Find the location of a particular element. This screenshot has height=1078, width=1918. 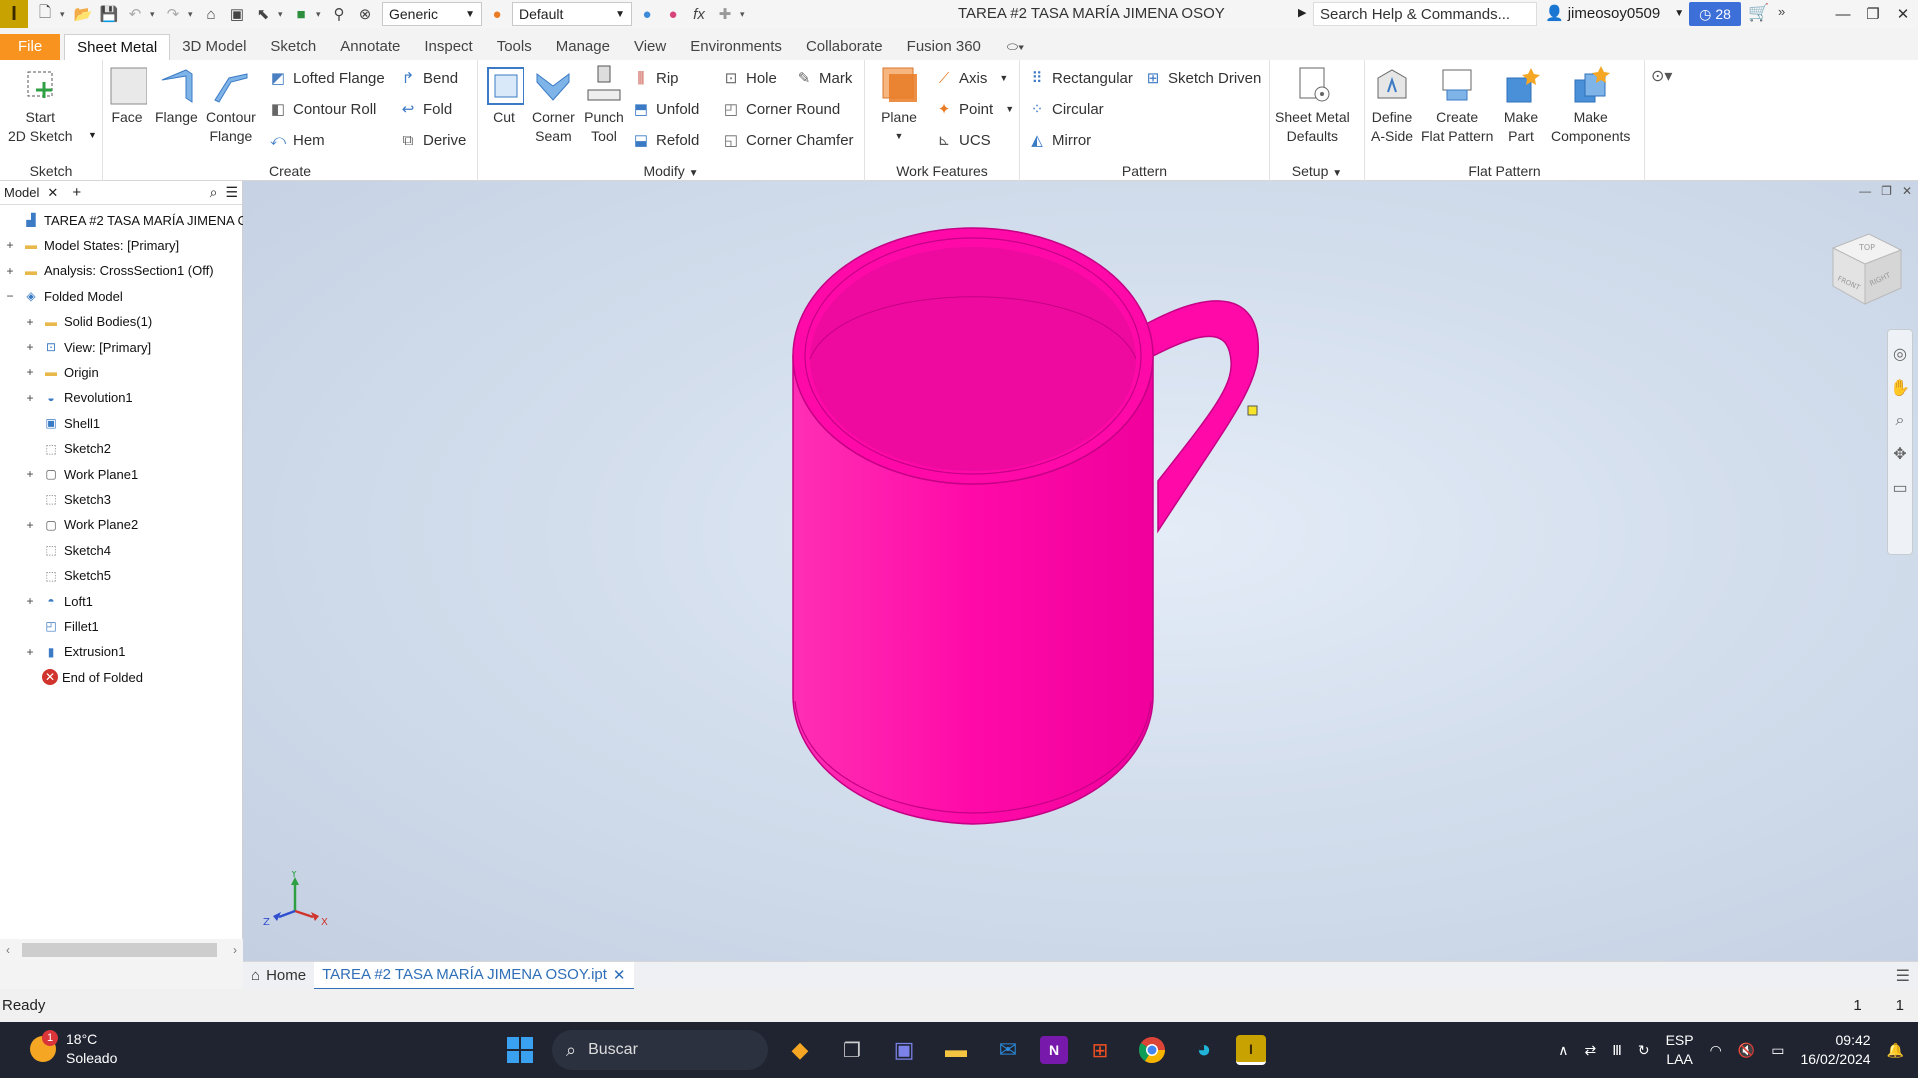

modify-panel-label: Modify ▼ is located at coordinates (671, 171).